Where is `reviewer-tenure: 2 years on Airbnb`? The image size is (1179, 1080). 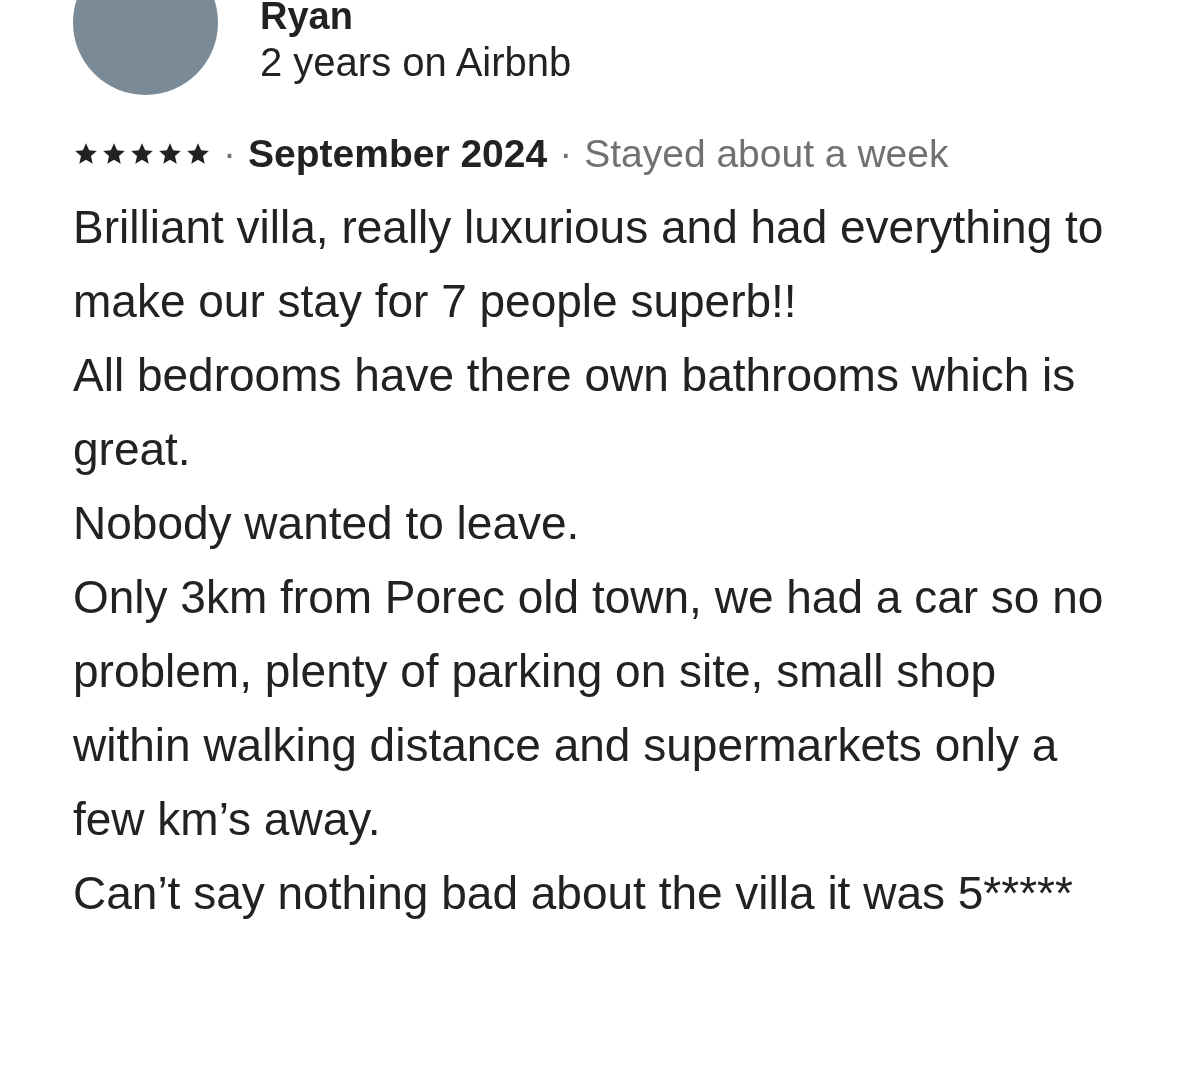
reviewer-tenure: 2 years on Airbnb is located at coordinates (416, 62).